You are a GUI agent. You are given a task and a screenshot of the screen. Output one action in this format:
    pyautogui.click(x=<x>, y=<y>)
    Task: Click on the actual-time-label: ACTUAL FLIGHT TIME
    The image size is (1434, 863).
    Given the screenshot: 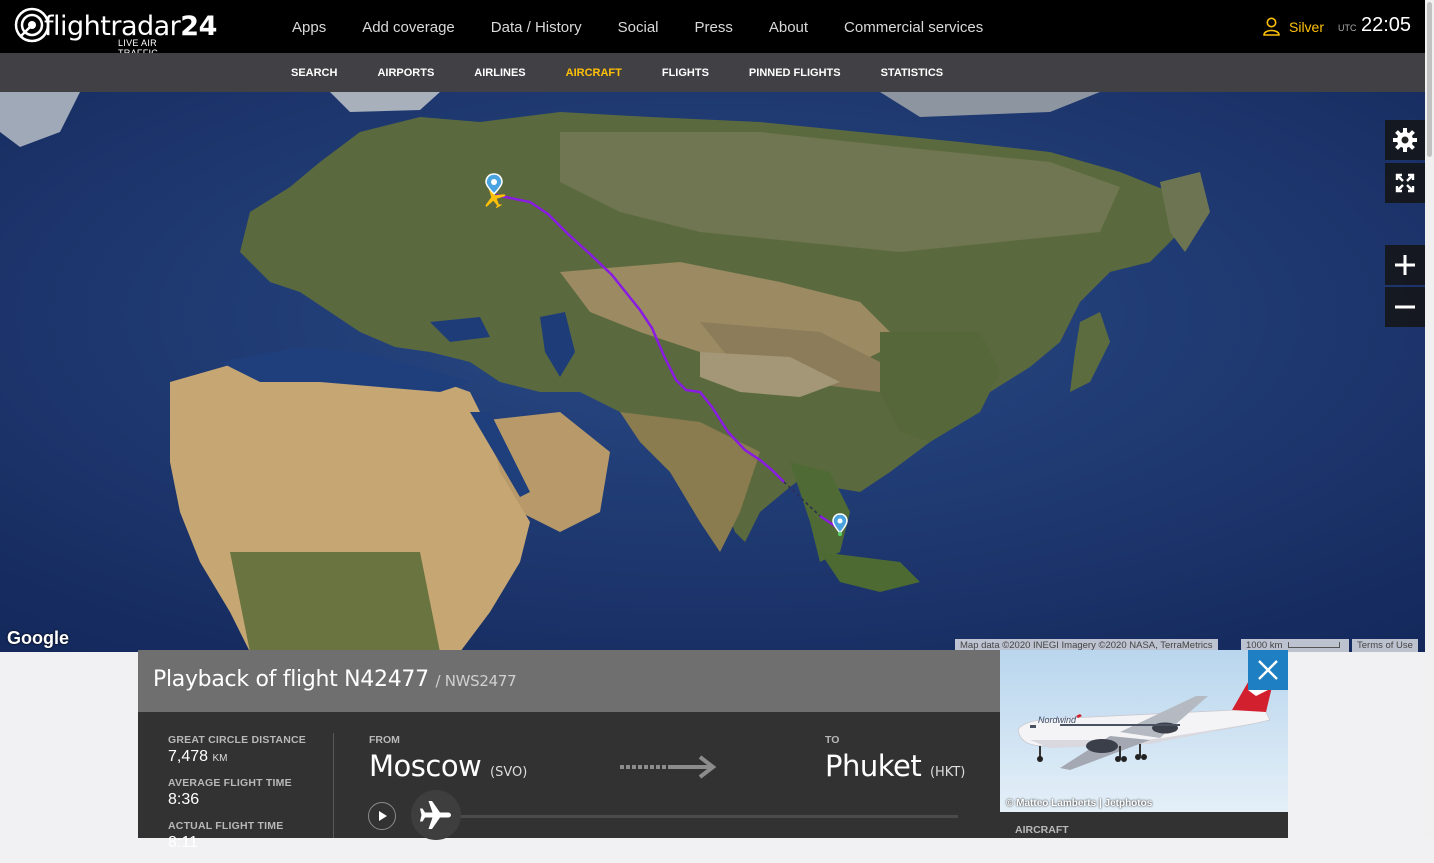 What is the action you would take?
    pyautogui.click(x=226, y=826)
    